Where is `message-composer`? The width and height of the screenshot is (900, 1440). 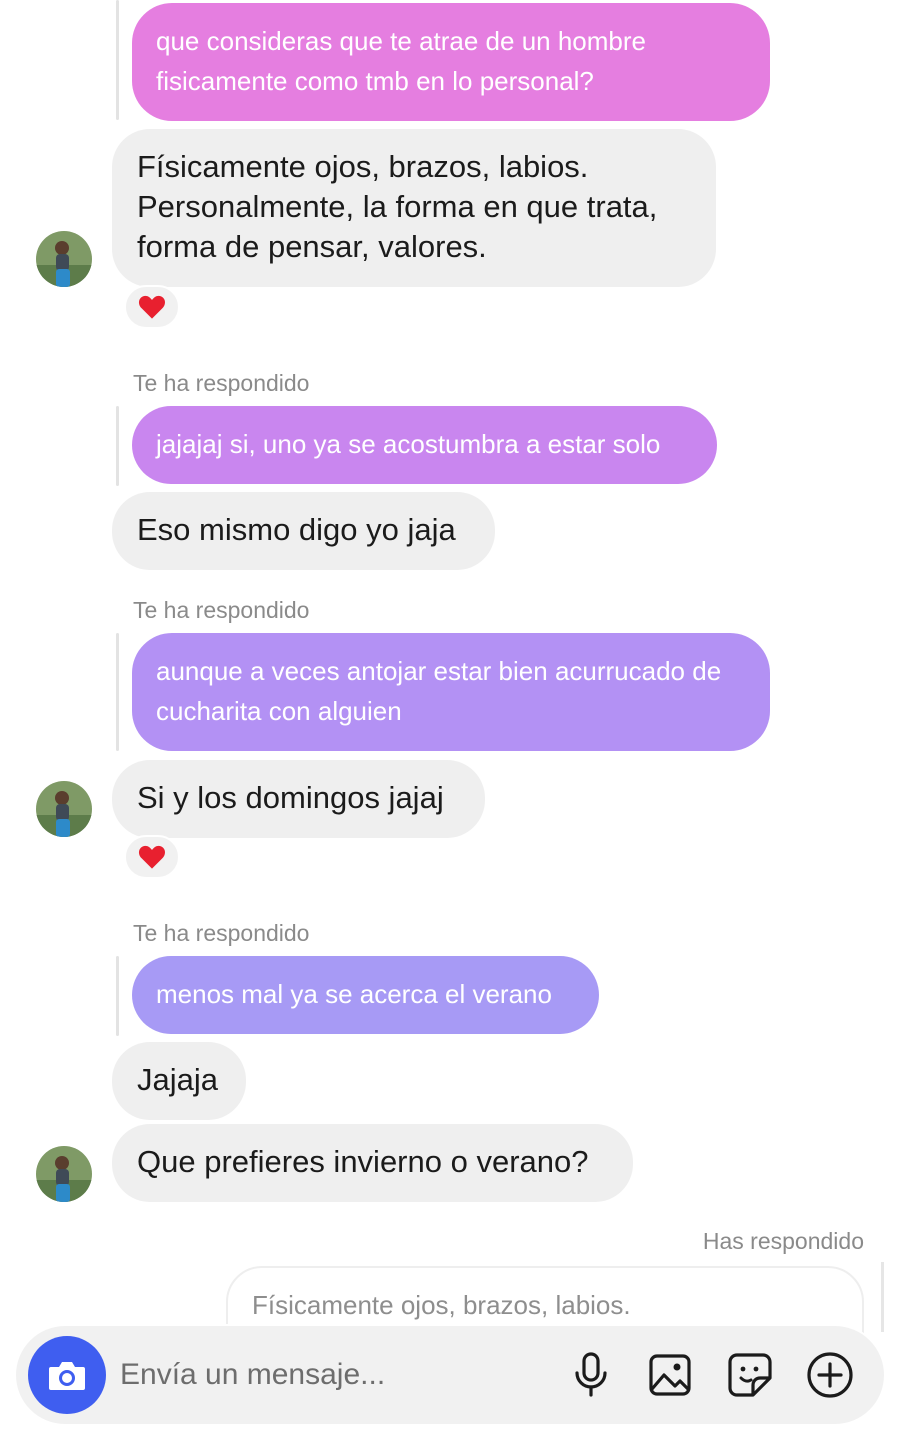
message-composer is located at coordinates (450, 1375).